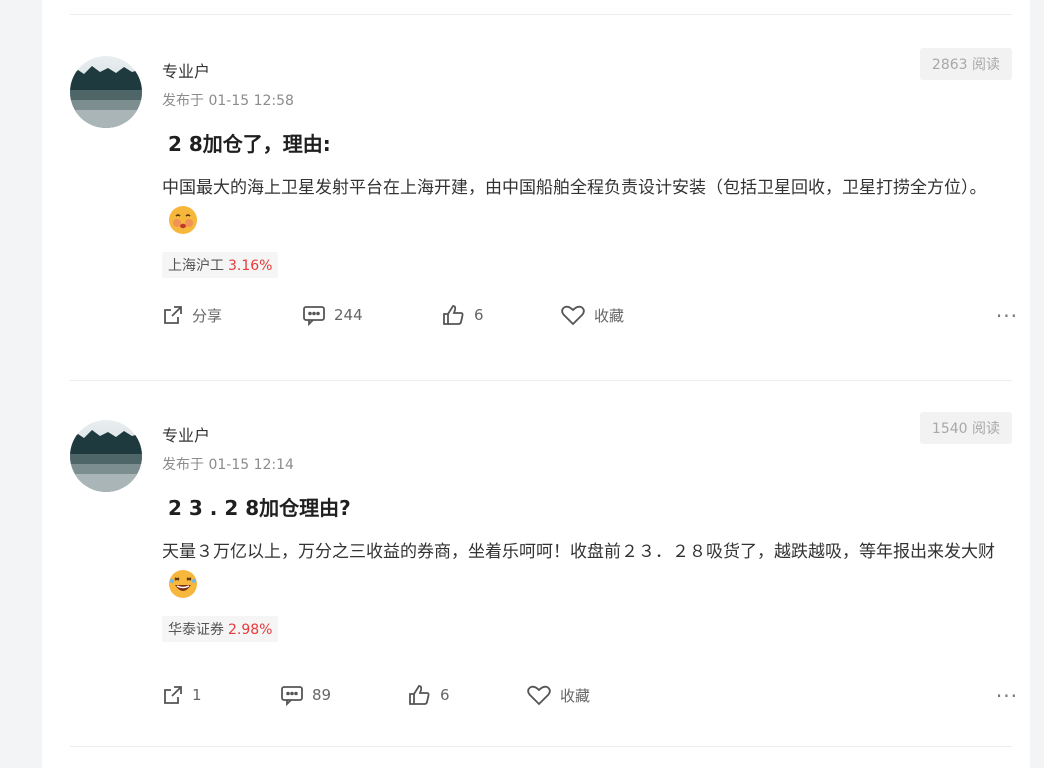 This screenshot has height=768, width=1044. I want to click on stock-tag: 上海沪工 3.16%, so click(220, 265).